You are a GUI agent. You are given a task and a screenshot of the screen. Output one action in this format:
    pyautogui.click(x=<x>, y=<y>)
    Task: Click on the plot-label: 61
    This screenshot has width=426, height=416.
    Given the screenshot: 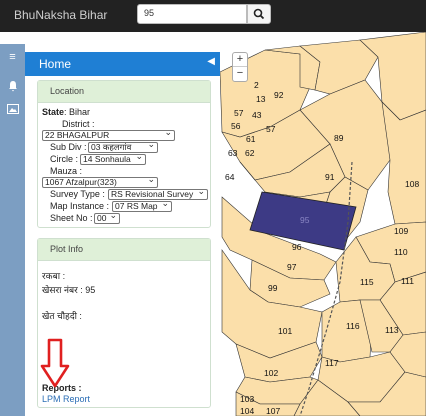 What is the action you would take?
    pyautogui.click(x=251, y=139)
    